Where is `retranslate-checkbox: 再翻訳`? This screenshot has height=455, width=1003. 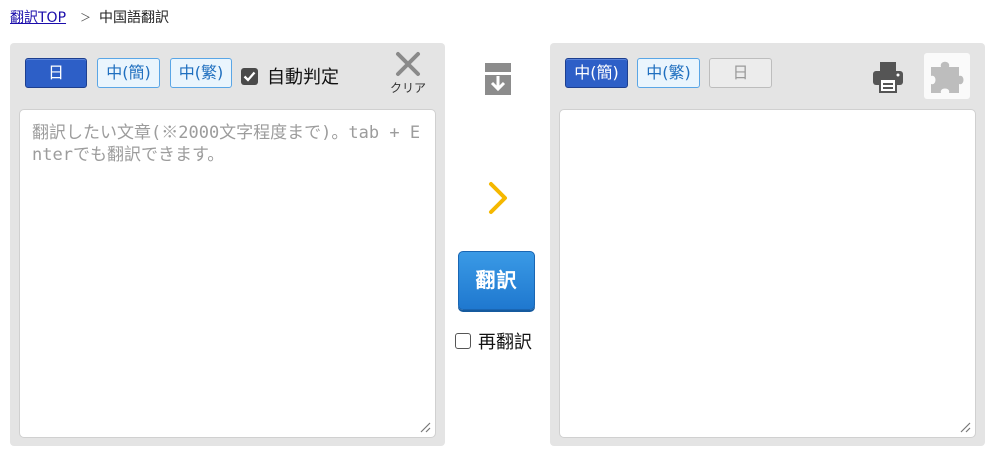
retranslate-checkbox: 再翻訳 is located at coordinates (493, 341).